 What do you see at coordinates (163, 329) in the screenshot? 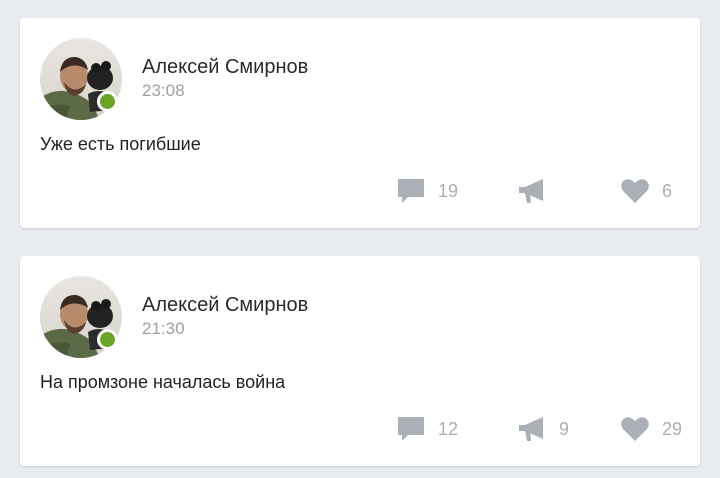
I see `post-time: 21:30` at bounding box center [163, 329].